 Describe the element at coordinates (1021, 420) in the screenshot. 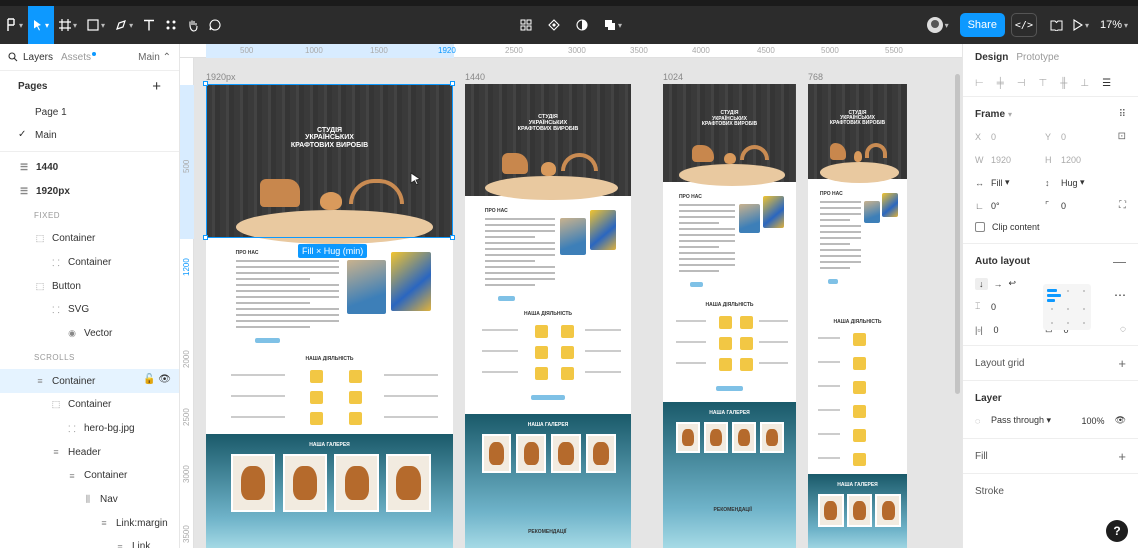

I see `blend-mode-select: Pass through ▾` at that location.